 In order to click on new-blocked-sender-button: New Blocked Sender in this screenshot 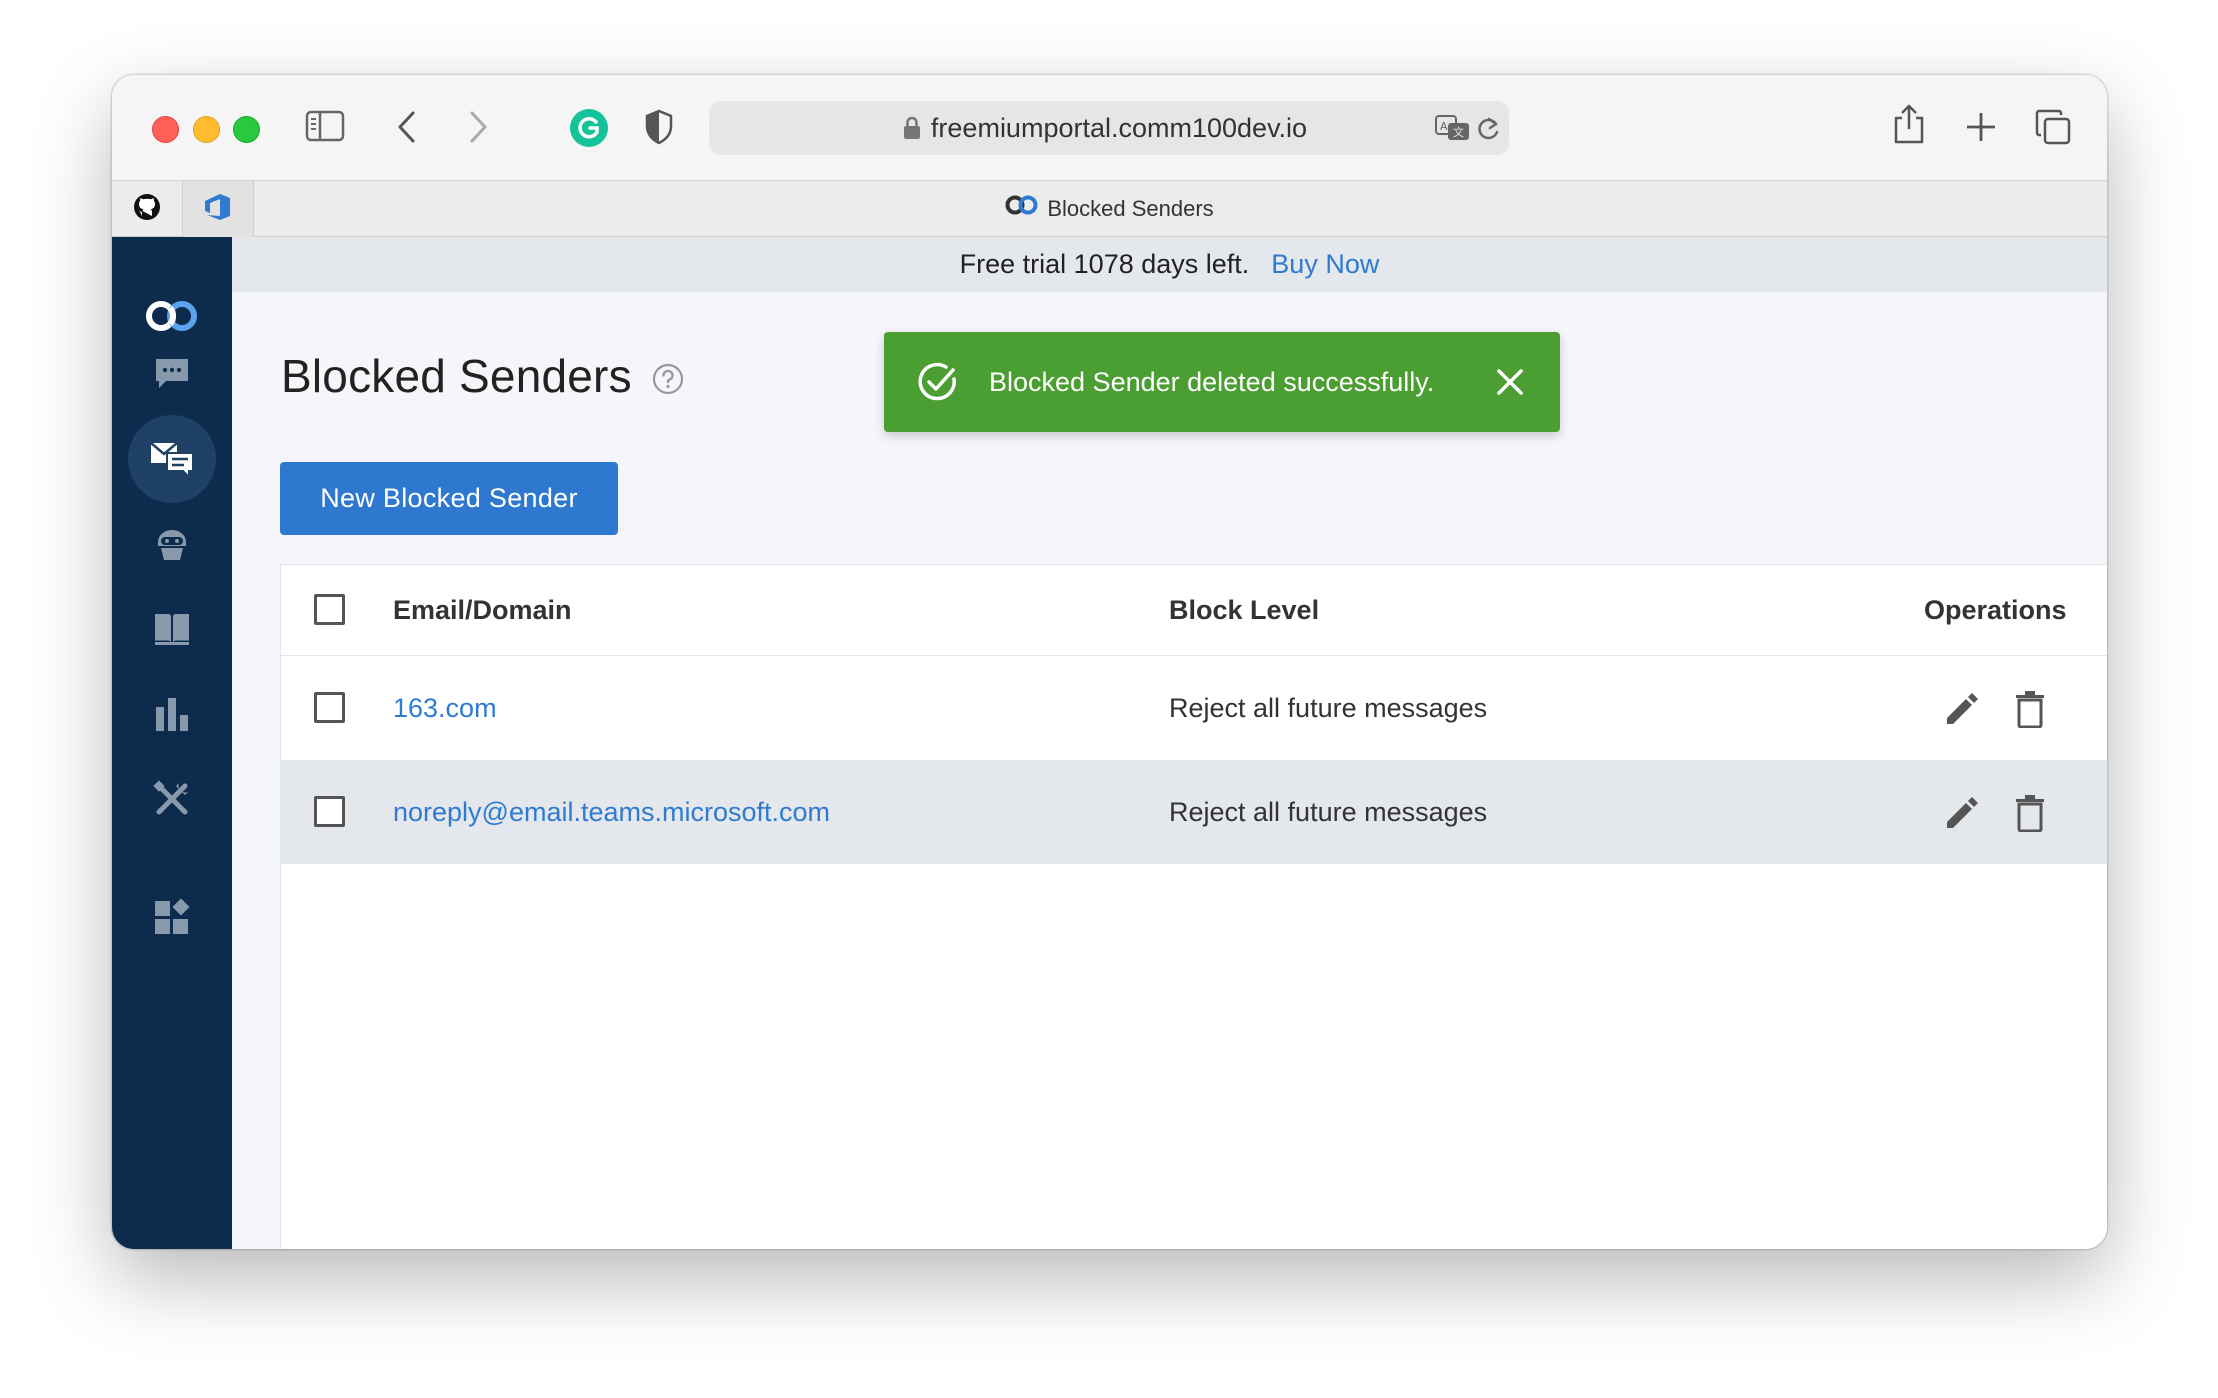, I will do `click(449, 498)`.